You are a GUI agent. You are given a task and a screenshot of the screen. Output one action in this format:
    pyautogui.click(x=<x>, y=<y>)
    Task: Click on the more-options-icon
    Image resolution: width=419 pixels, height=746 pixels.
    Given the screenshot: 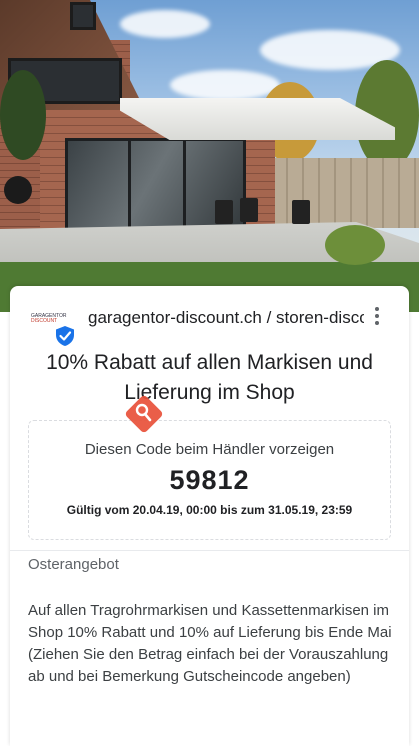 What is the action you would take?
    pyautogui.click(x=377, y=316)
    